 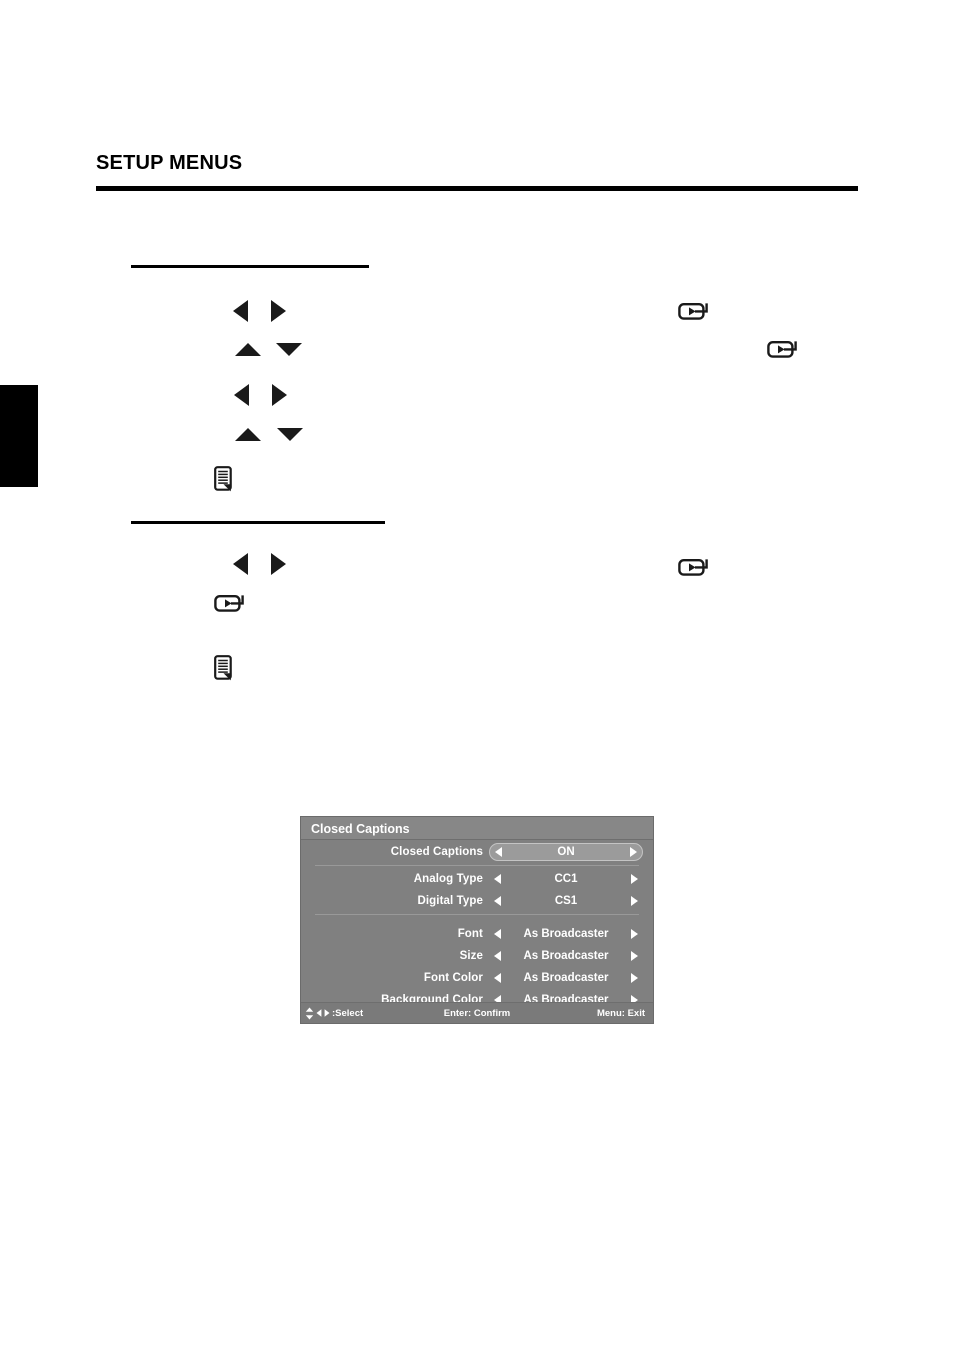 I want to click on osd-value-control: CC1, so click(x=566, y=879).